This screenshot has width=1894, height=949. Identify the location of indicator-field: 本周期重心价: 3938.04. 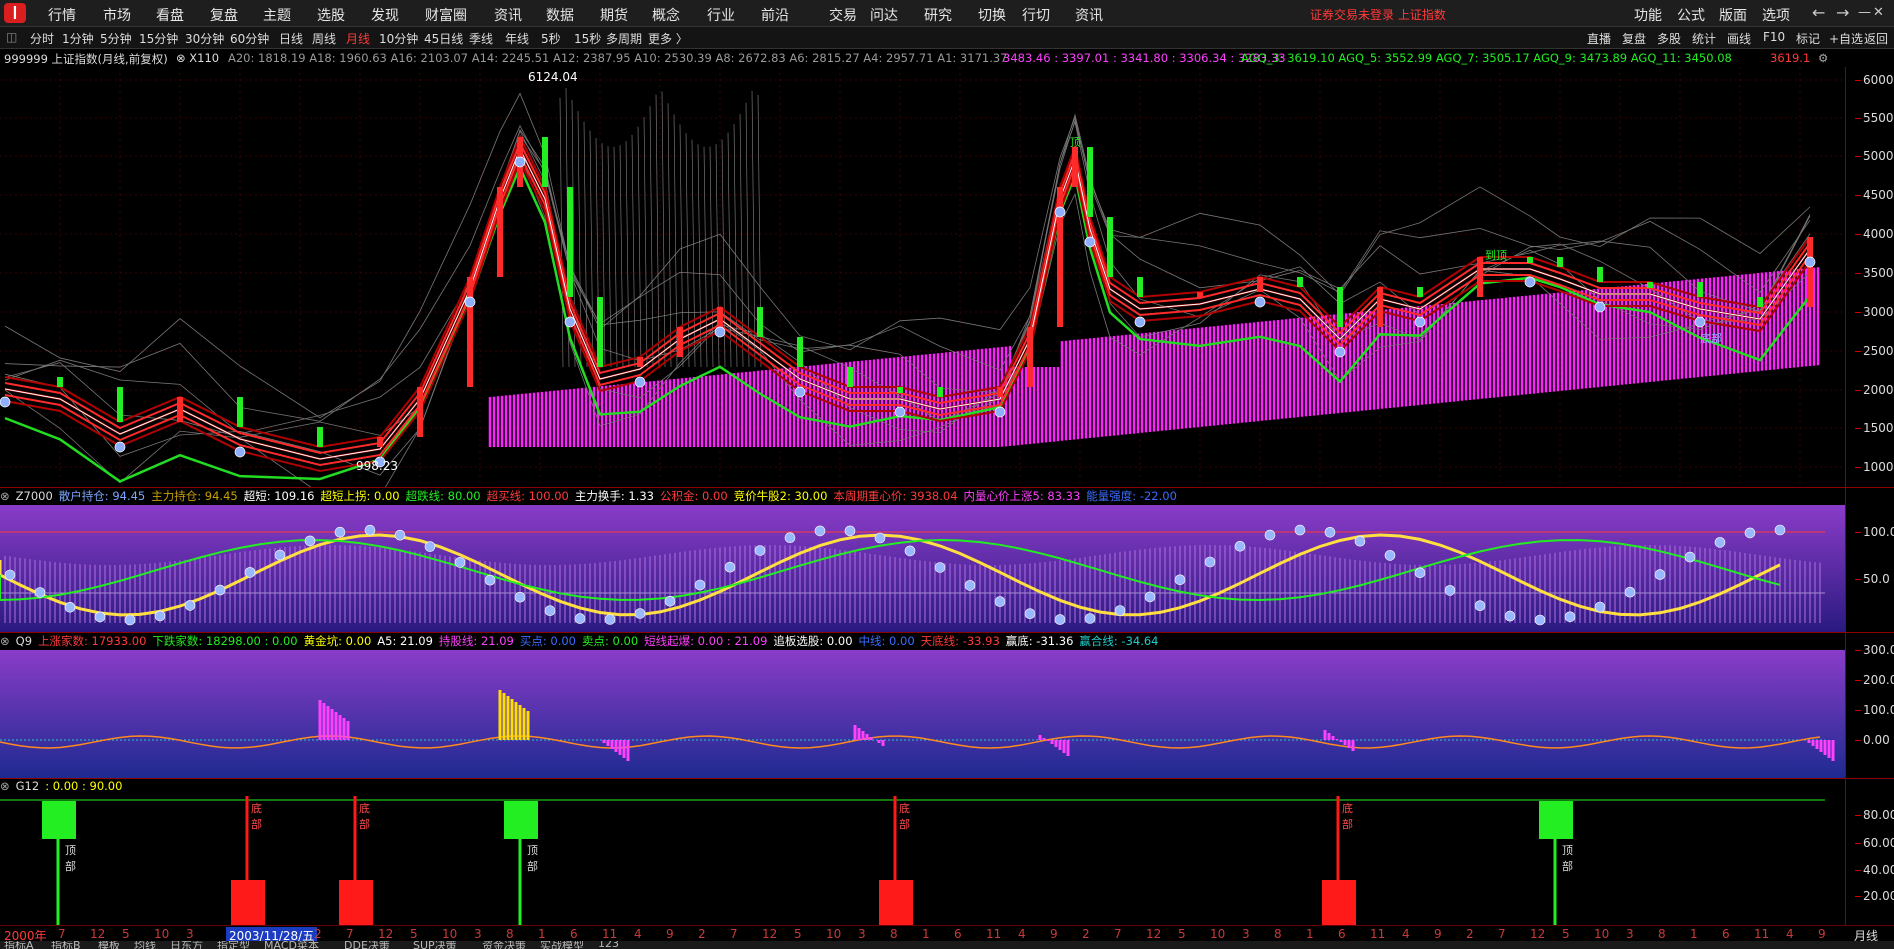
(895, 496).